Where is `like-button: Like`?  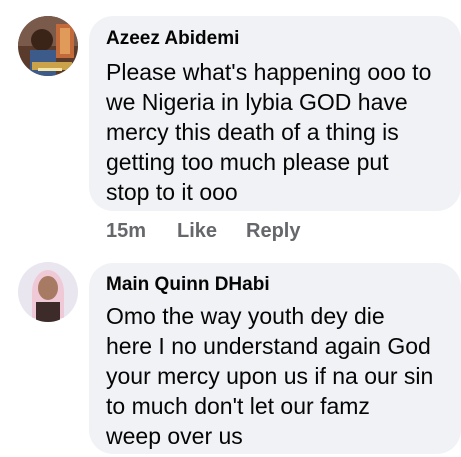 like-button: Like is located at coordinates (197, 231).